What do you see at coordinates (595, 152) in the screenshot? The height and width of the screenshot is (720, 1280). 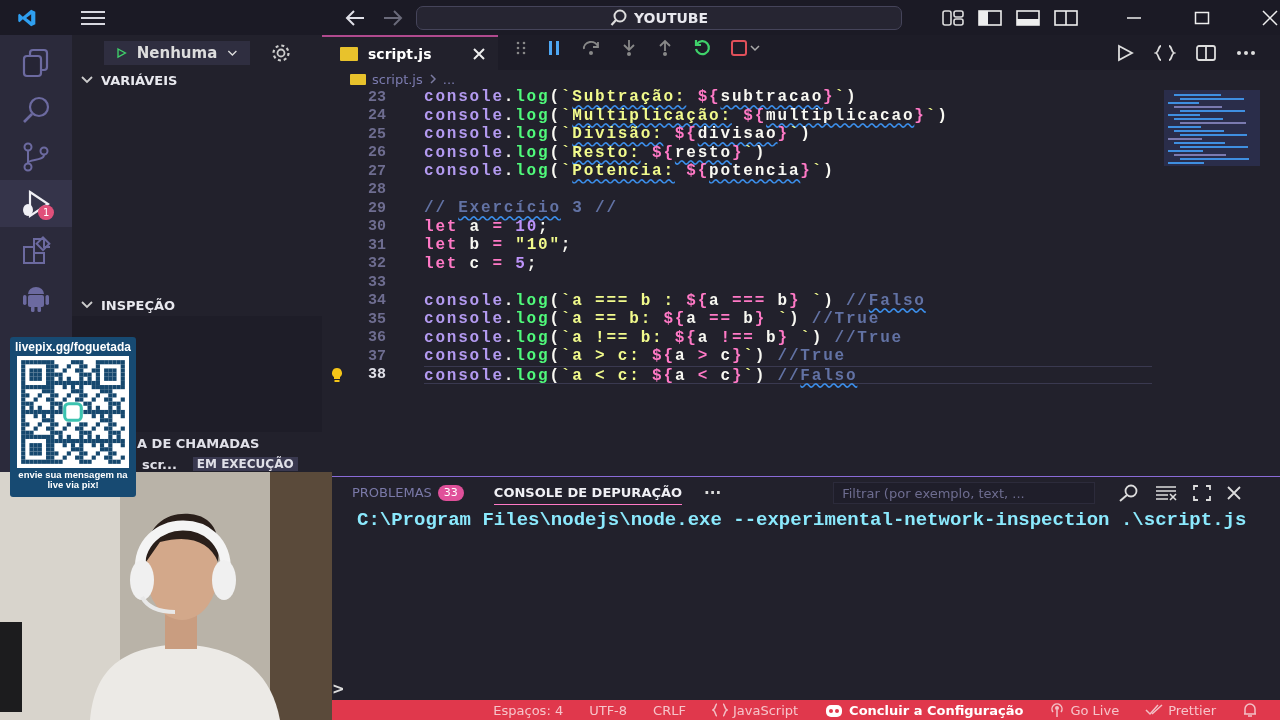 I see `code-line: console.log(`Resto: ${resto}`)` at bounding box center [595, 152].